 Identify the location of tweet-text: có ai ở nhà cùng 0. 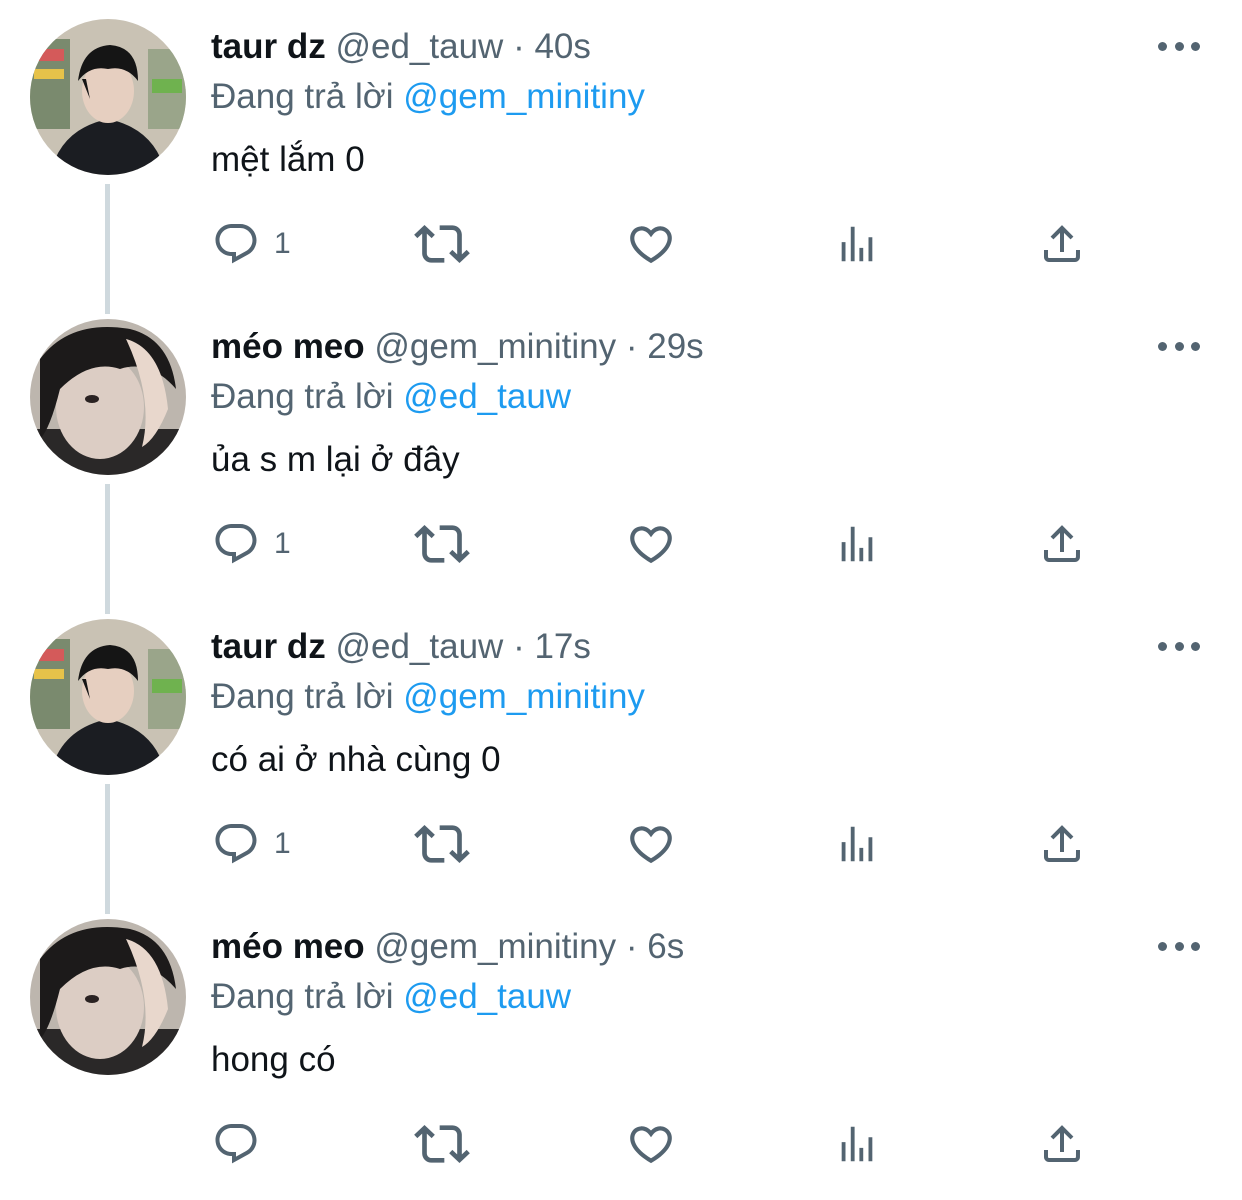
(356, 759).